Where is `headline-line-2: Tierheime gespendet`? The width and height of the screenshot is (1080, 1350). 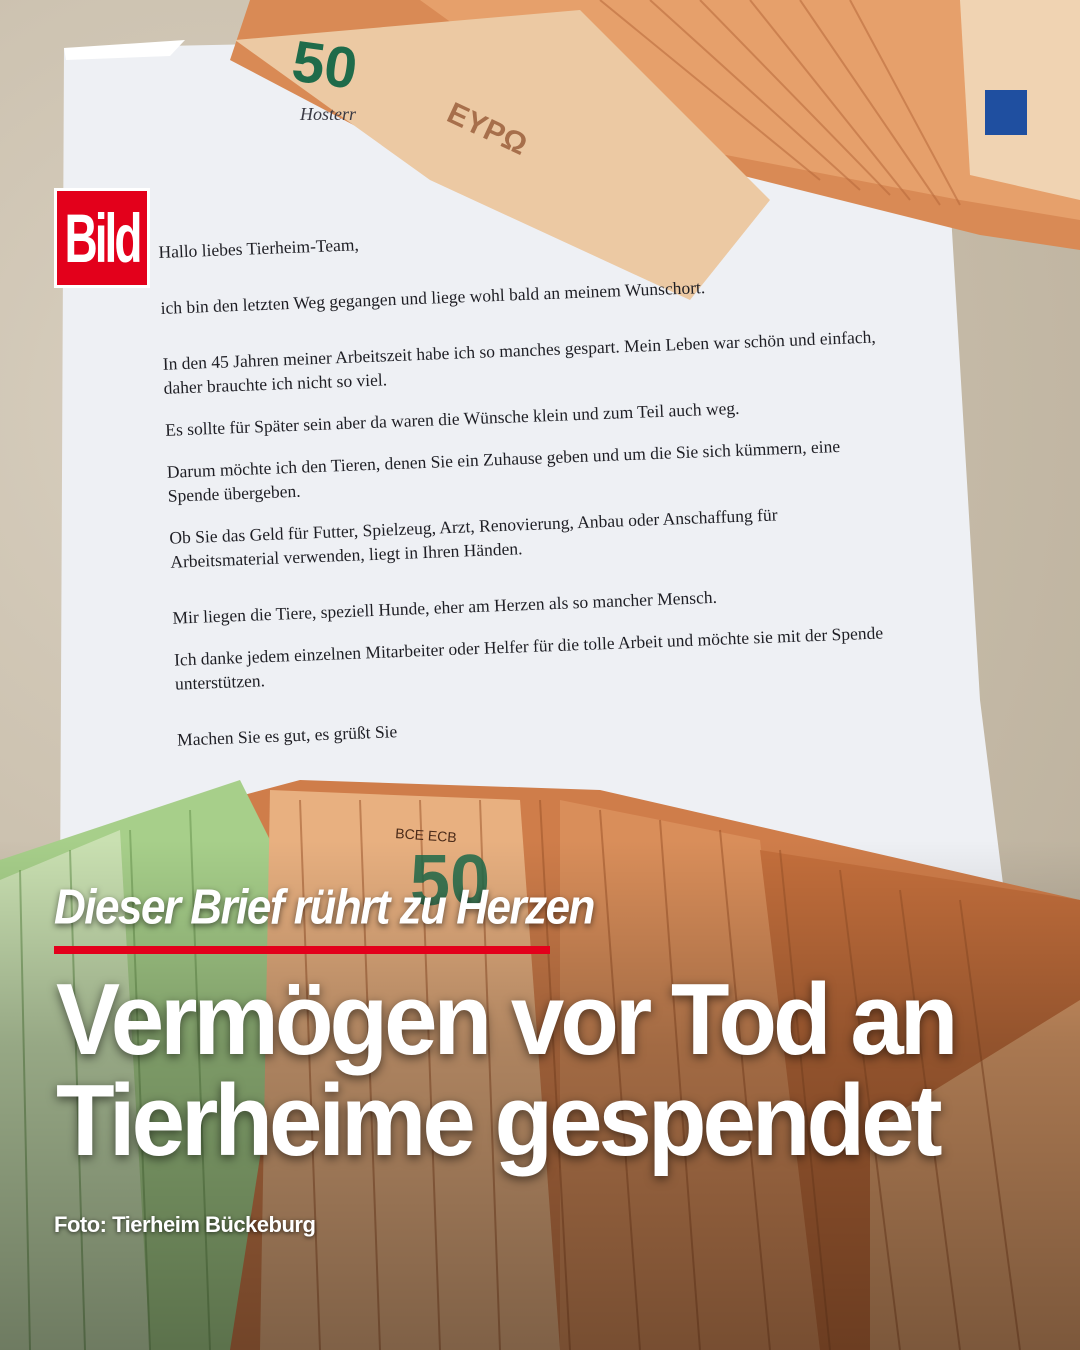
headline-line-2: Tierheime gespendet is located at coordinates (499, 1120).